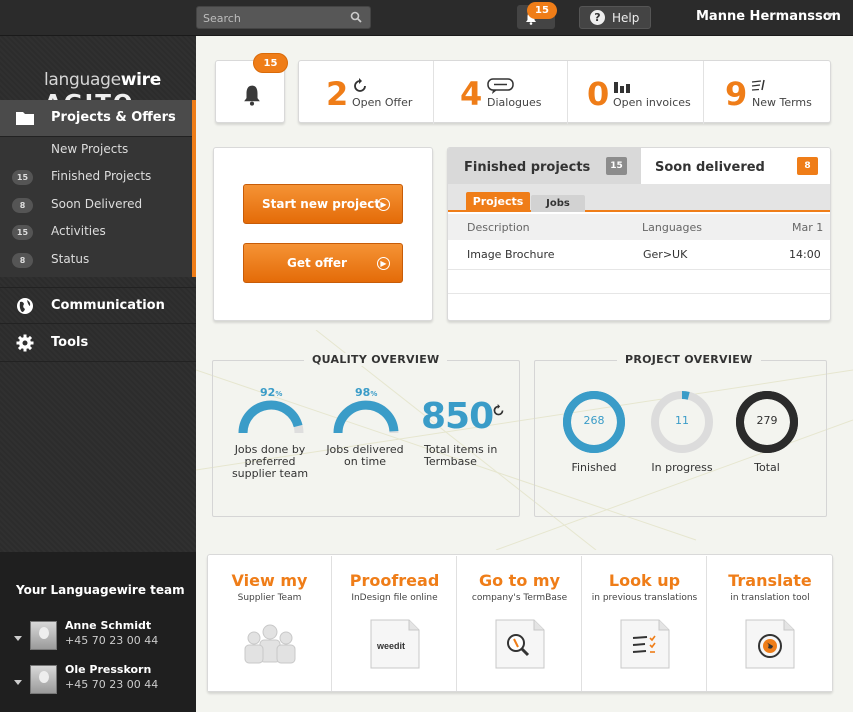 The width and height of the screenshot is (853, 712). I want to click on action-view-supplier-team: View my Supplier Team, so click(270, 623).